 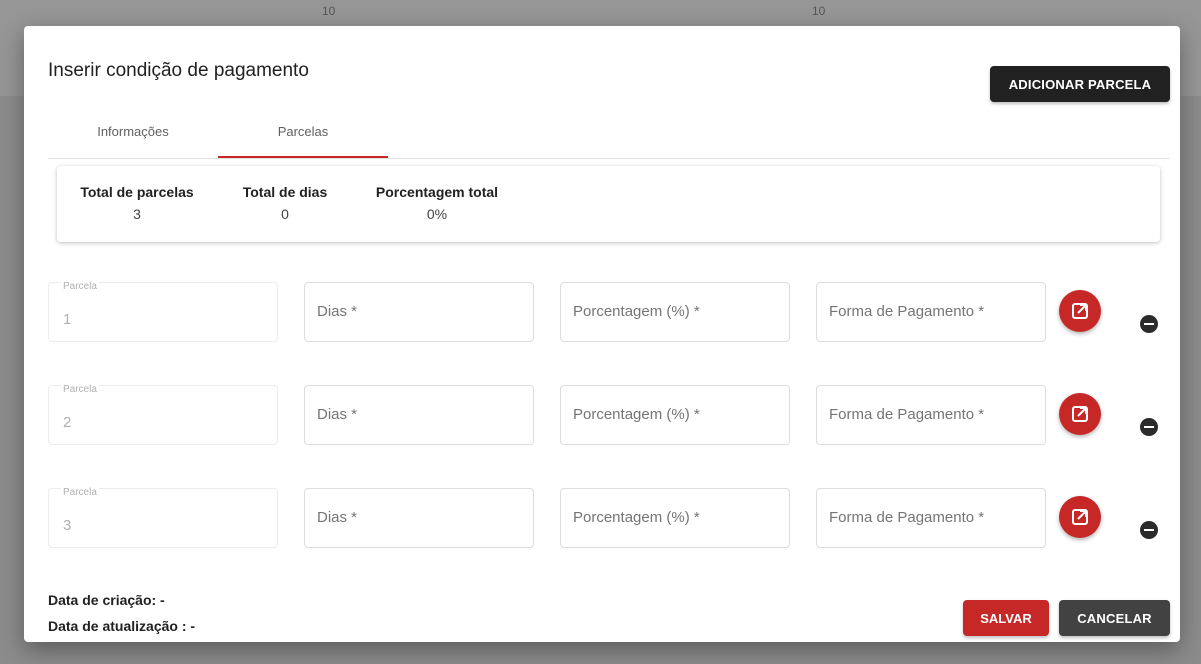 What do you see at coordinates (437, 192) in the screenshot?
I see `summary-label: Porcentagem total` at bounding box center [437, 192].